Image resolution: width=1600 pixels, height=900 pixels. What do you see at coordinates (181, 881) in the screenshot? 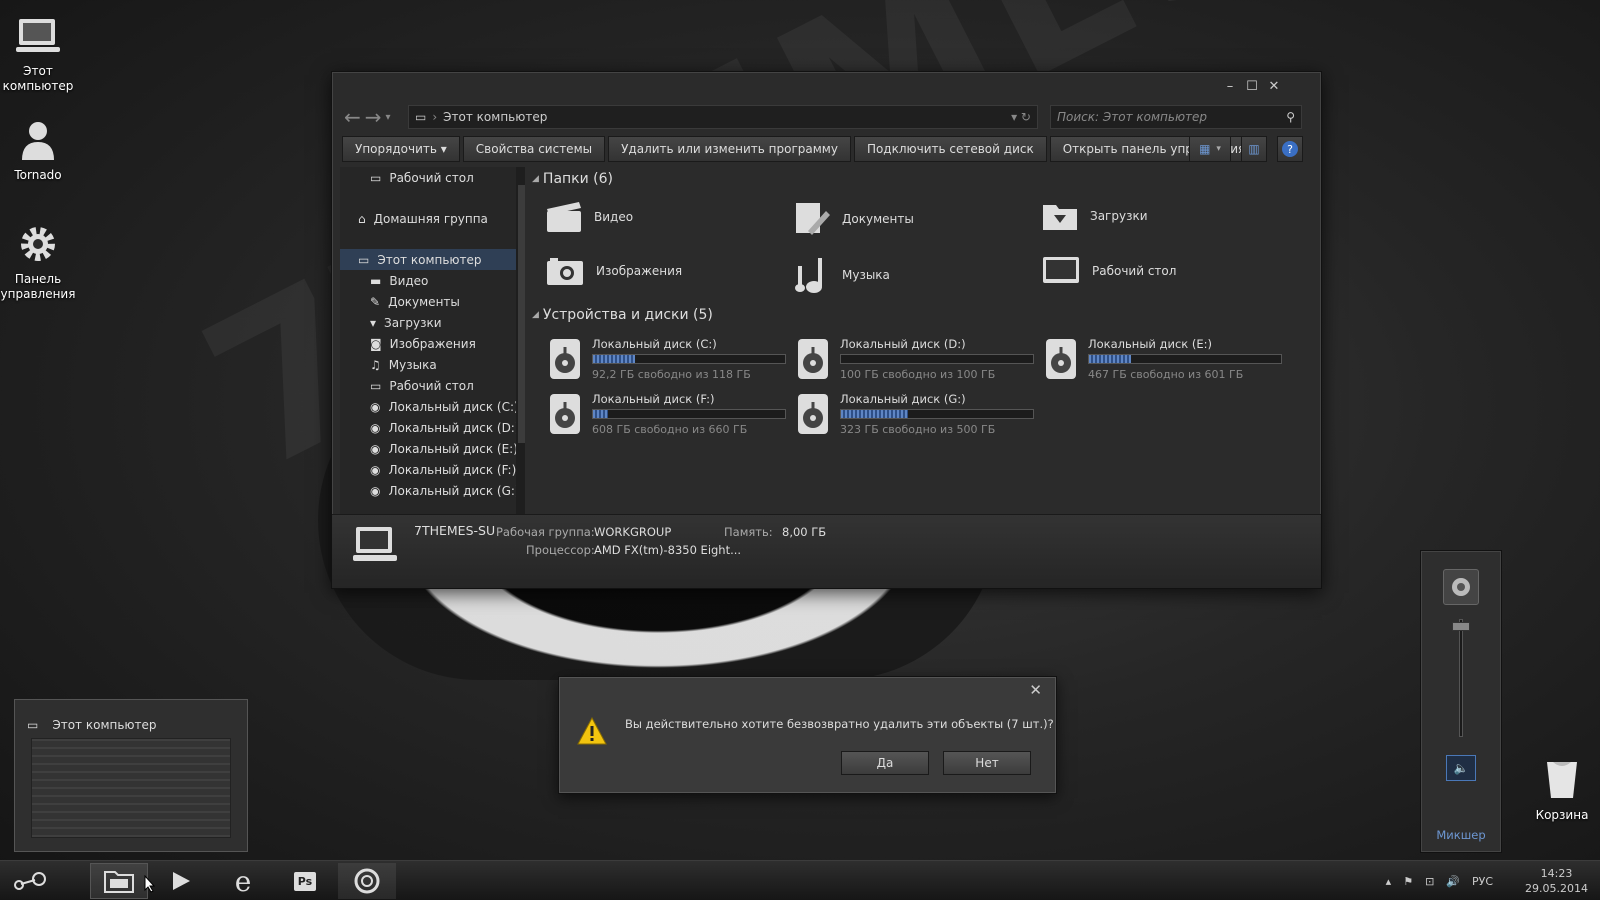
I see `taskbar-media-player` at bounding box center [181, 881].